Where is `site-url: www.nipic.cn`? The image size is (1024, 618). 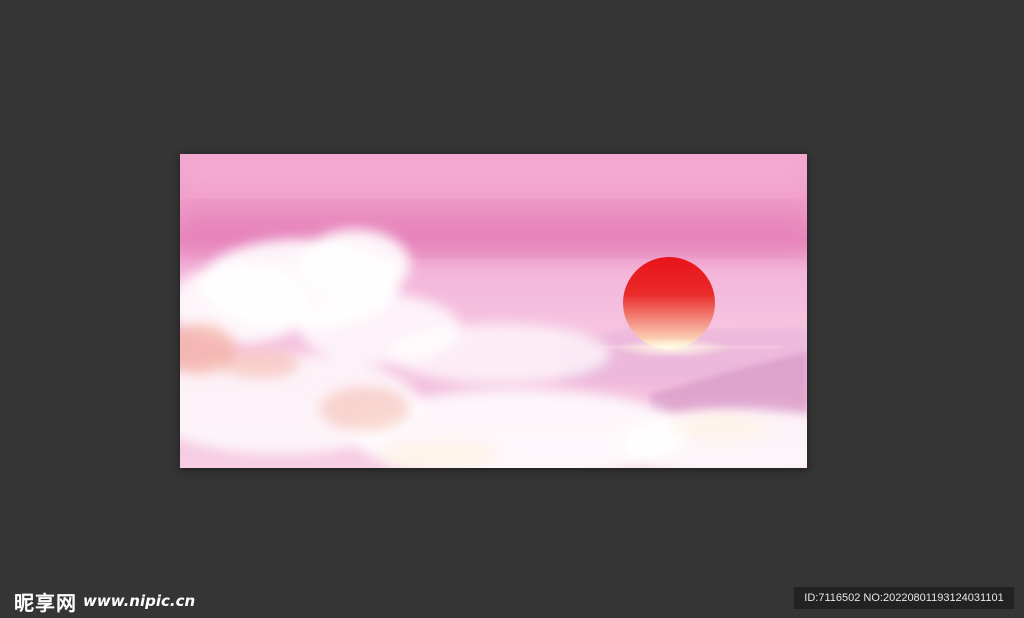
site-url: www.nipic.cn is located at coordinates (139, 601).